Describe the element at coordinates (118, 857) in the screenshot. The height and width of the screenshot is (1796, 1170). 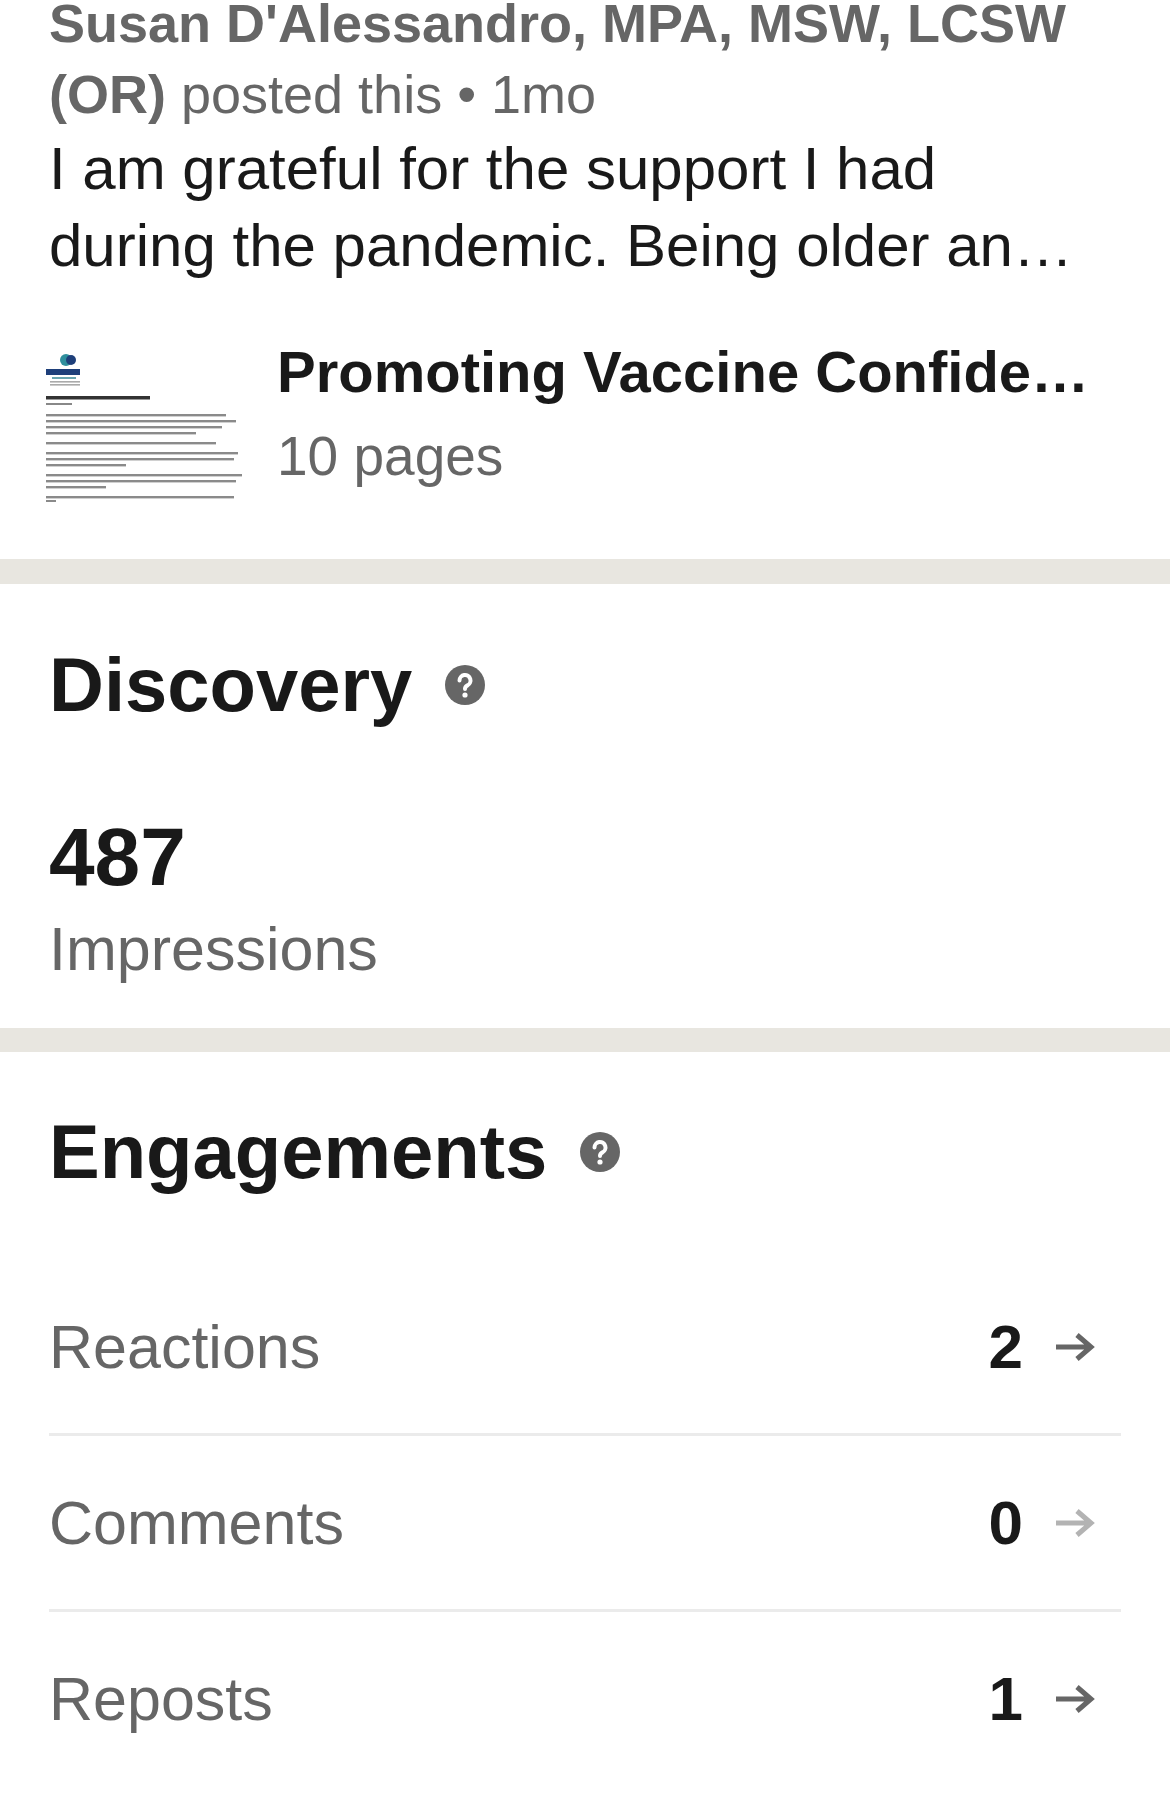
I see `impressions-count: 487` at that location.